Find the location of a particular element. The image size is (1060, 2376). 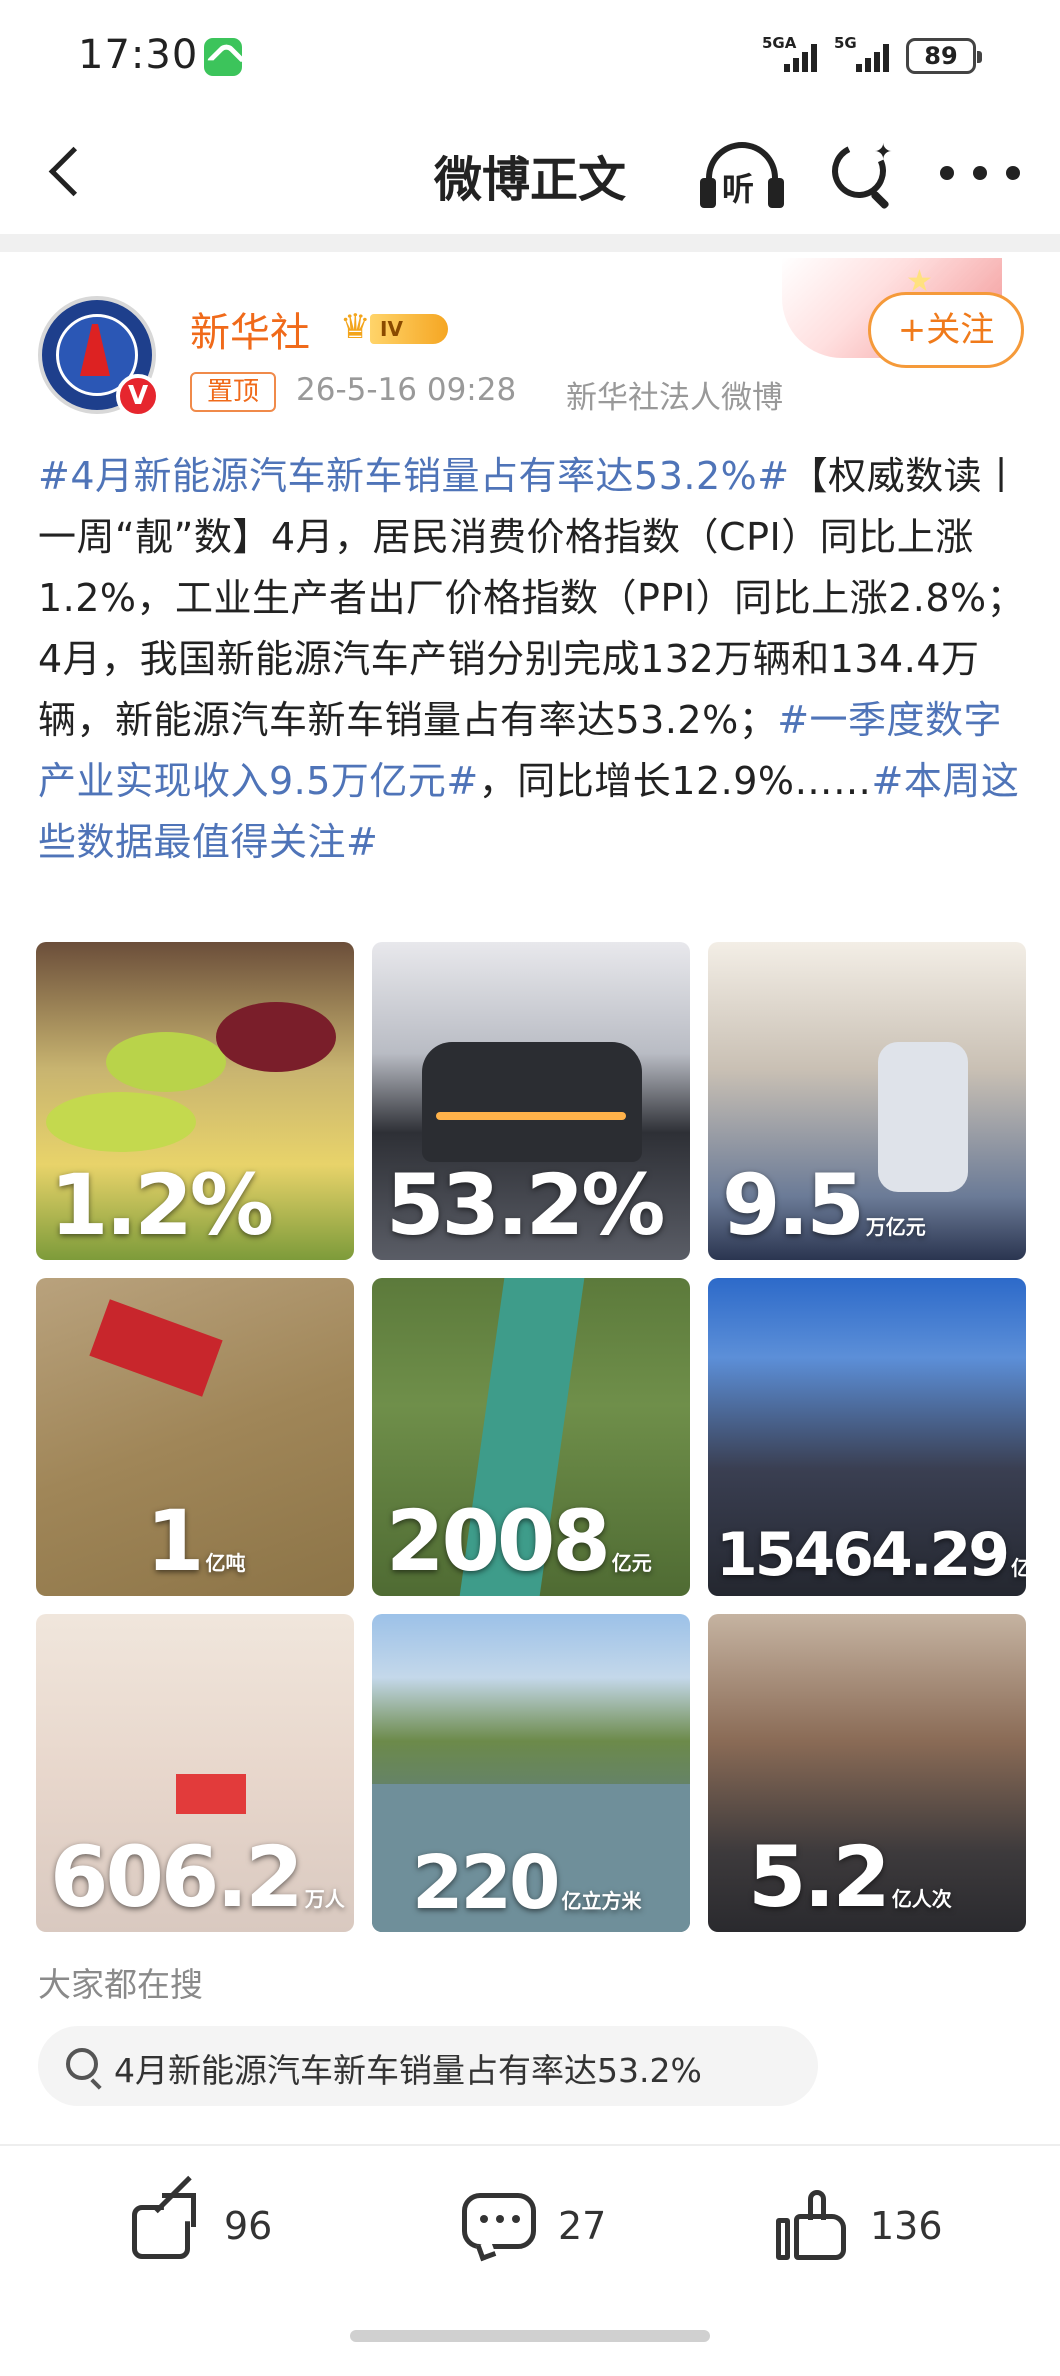

post-source: 新华社法人微博 is located at coordinates (674, 398).